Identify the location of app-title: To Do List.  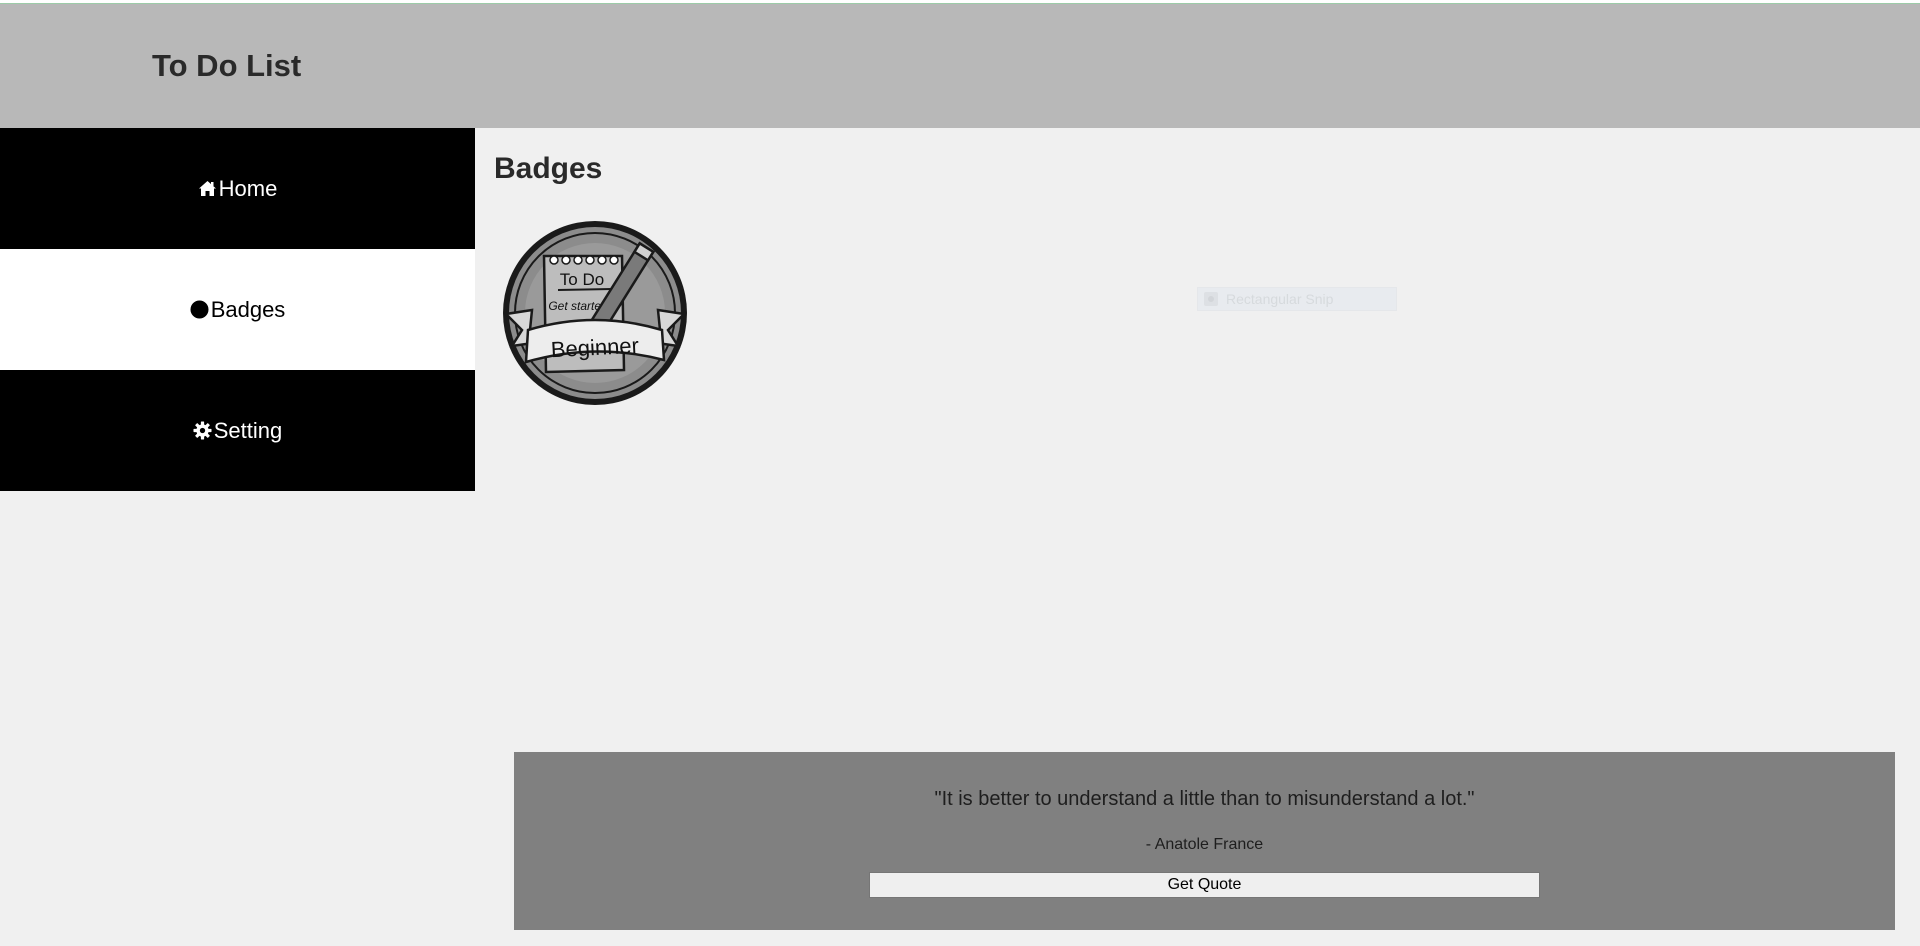
(227, 65).